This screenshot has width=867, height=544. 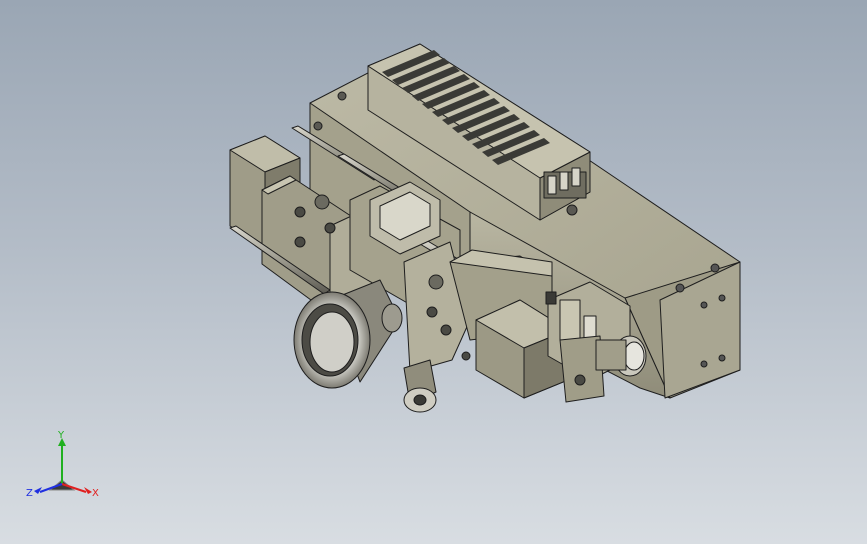 I want to click on terminal-block, so click(x=565, y=183).